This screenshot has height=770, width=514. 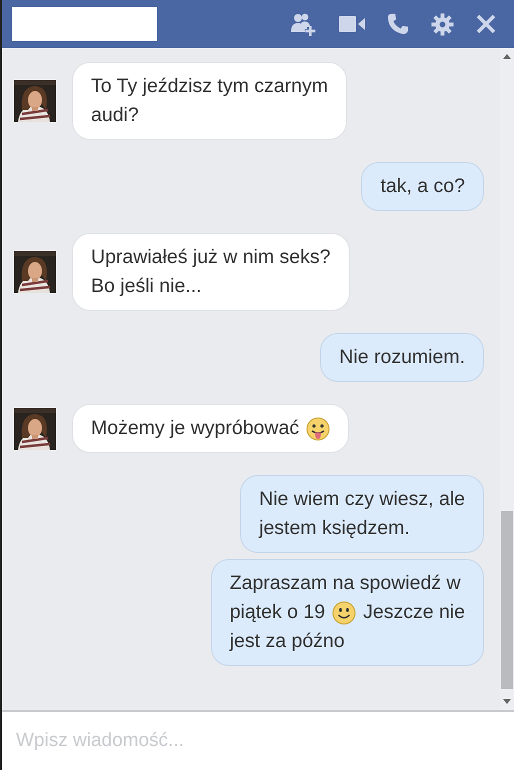 I want to click on video-camera-icon, so click(x=352, y=24).